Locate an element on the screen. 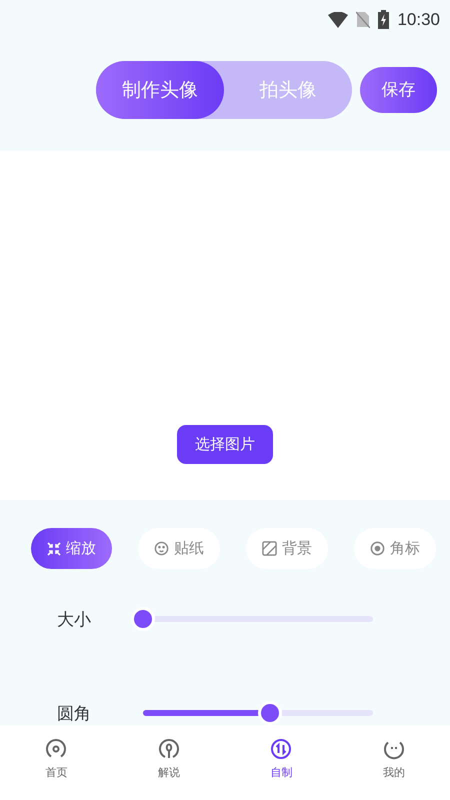 Image resolution: width=450 pixels, height=800 pixels. nav-item: 自制 is located at coordinates (281, 762).